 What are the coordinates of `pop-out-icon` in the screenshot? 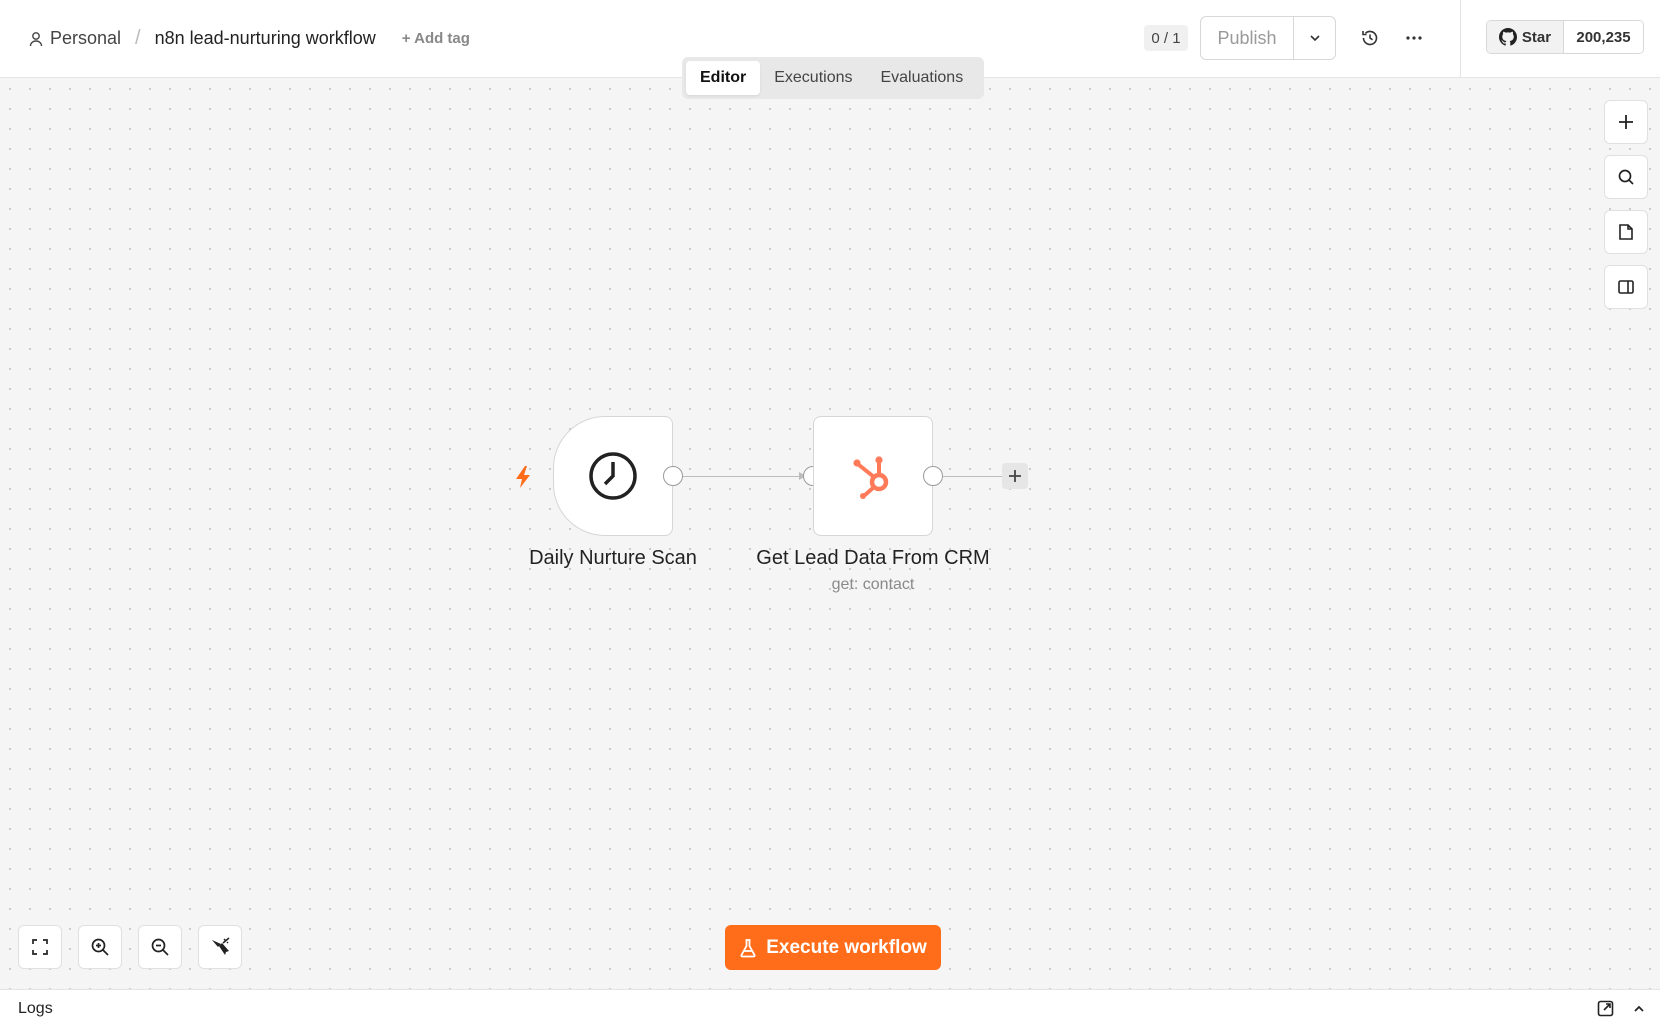 It's located at (1605, 1008).